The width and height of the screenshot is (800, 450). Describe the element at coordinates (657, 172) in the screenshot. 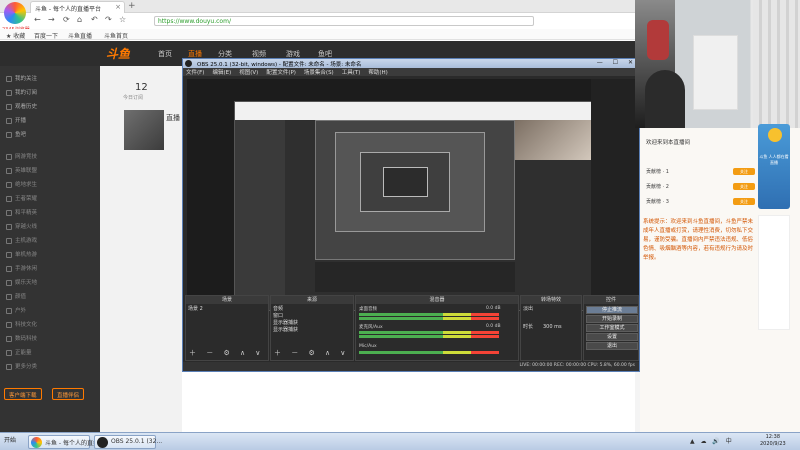

I see `chat-row: 贡献榜 · 1` at that location.